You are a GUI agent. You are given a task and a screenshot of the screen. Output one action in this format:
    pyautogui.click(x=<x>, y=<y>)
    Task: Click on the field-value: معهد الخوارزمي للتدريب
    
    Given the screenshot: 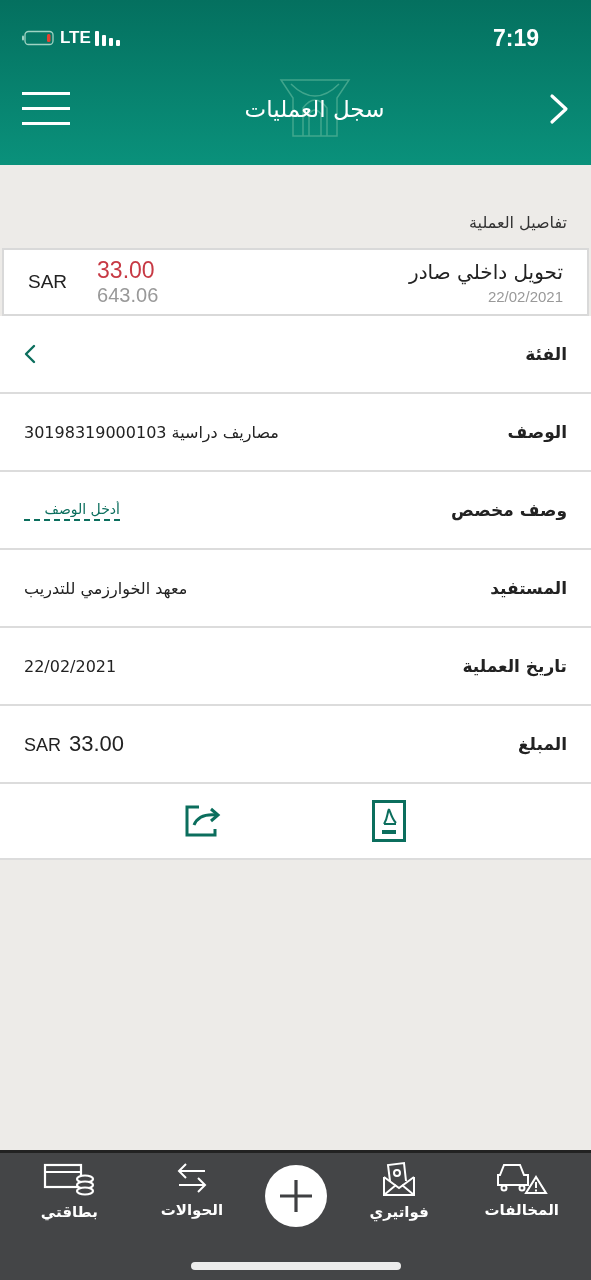 What is the action you would take?
    pyautogui.click(x=106, y=588)
    